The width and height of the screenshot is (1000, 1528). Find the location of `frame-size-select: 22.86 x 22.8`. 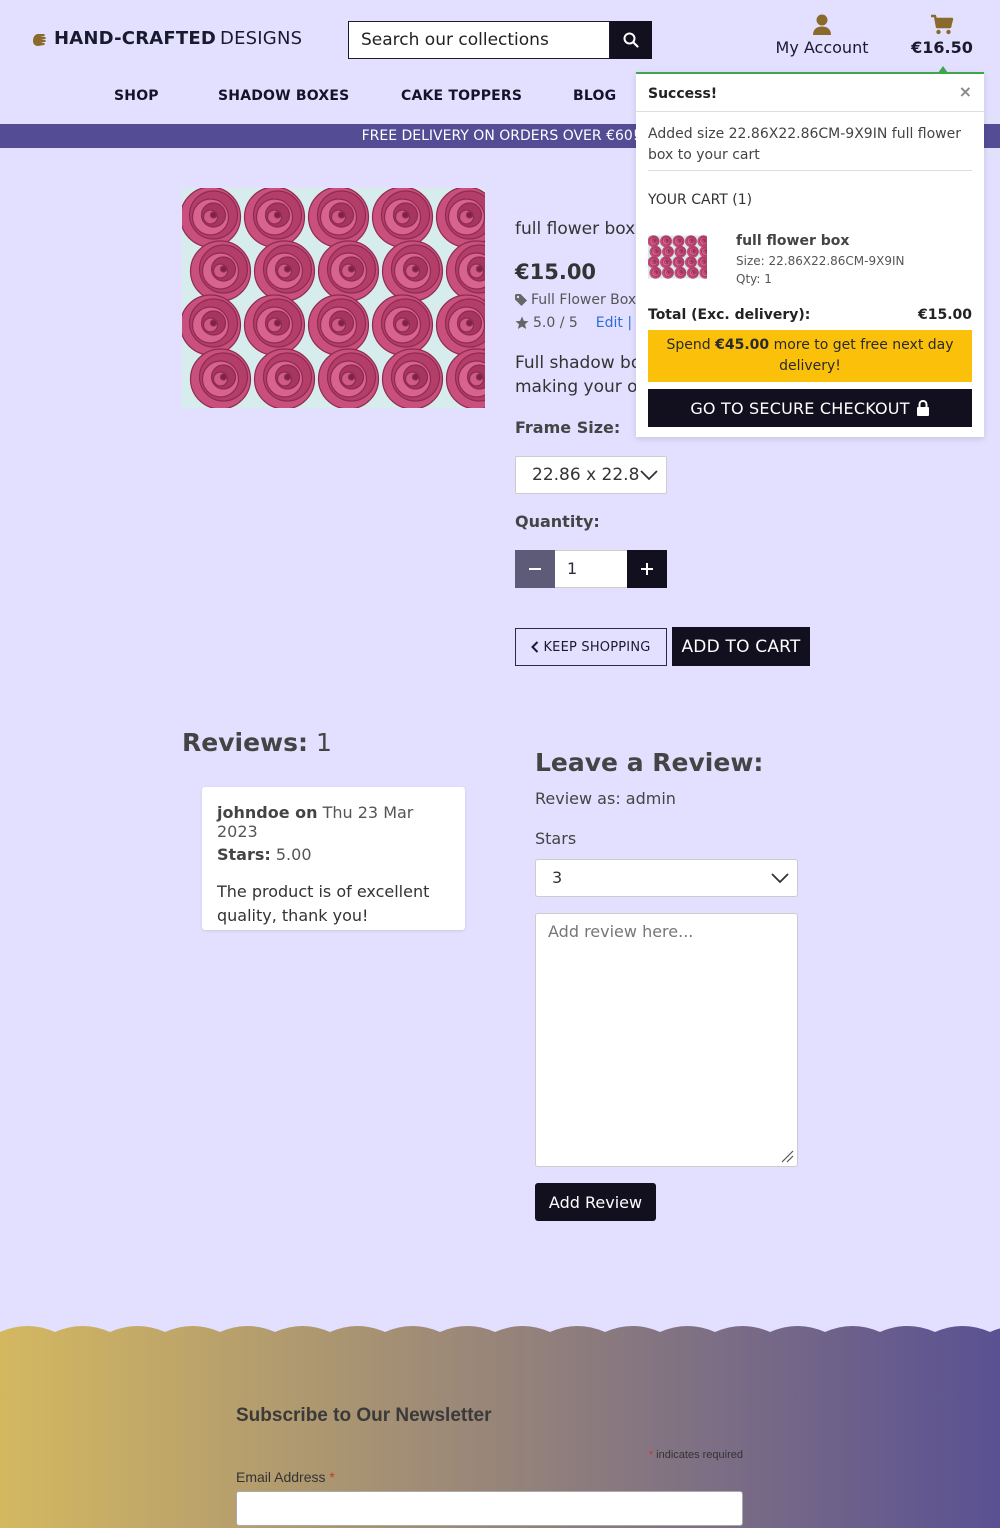

frame-size-select: 22.86 x 22.8 is located at coordinates (591, 475).